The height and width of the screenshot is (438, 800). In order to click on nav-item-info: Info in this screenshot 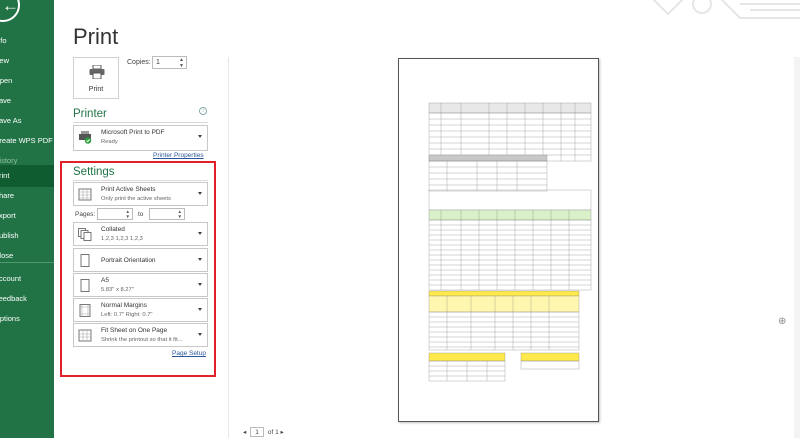, I will do `click(27, 41)`.